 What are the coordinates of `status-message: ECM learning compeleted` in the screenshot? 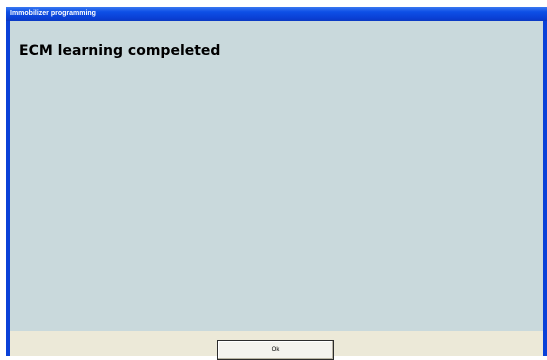 It's located at (120, 51).